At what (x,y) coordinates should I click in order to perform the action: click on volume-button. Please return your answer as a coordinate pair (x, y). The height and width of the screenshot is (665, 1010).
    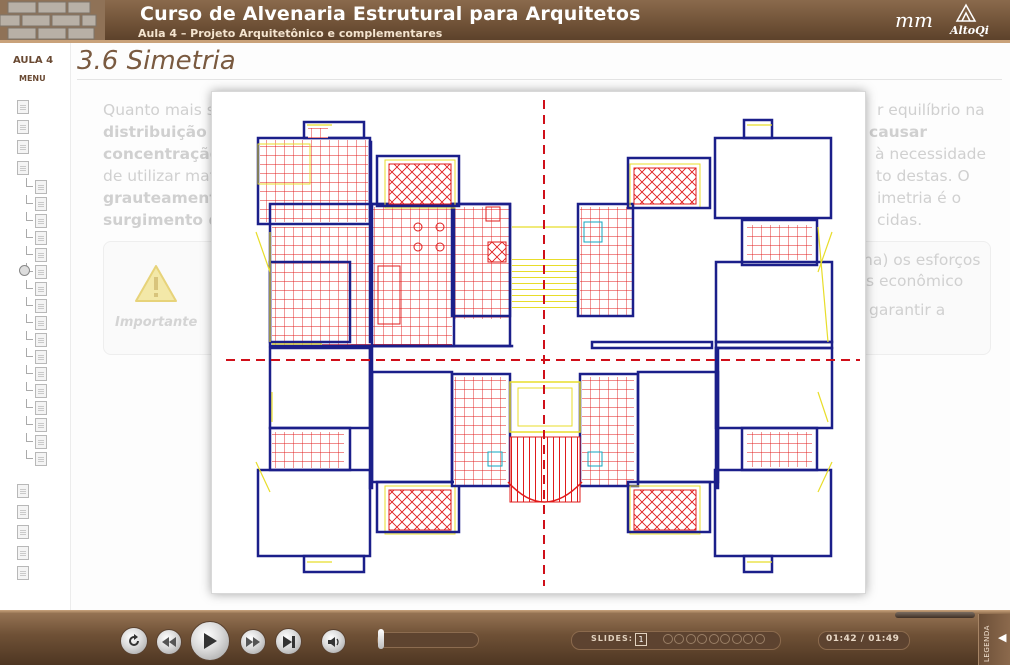
    Looking at the image, I should click on (333, 641).